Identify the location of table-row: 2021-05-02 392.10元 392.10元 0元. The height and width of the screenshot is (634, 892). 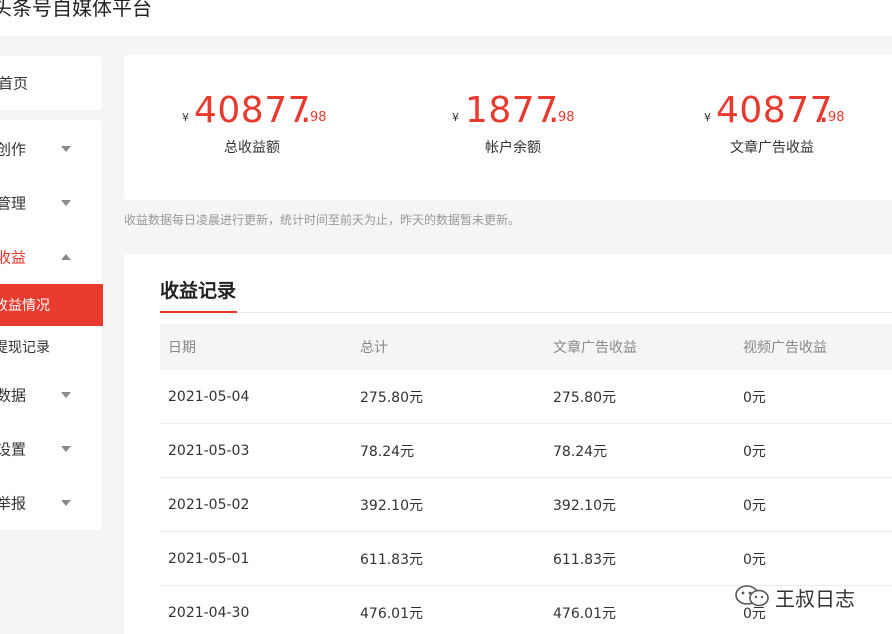
(526, 505).